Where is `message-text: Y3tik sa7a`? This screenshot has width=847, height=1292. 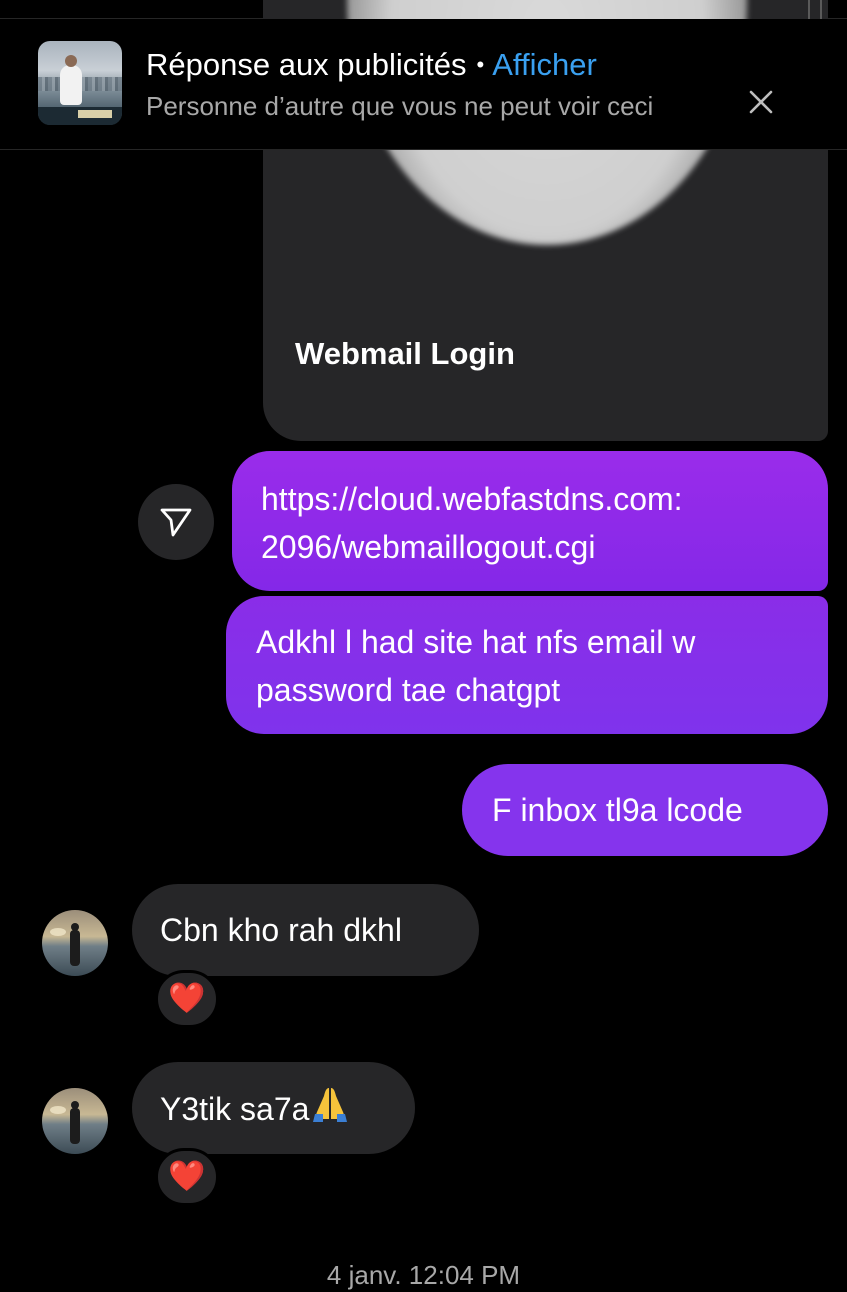
message-text: Y3tik sa7a is located at coordinates (235, 1109).